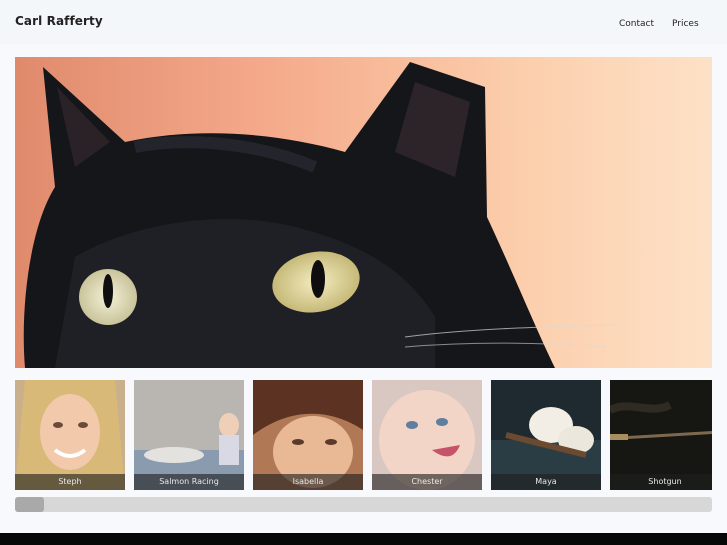 The image size is (727, 545). I want to click on gallery-caption: Isabella, so click(308, 482).